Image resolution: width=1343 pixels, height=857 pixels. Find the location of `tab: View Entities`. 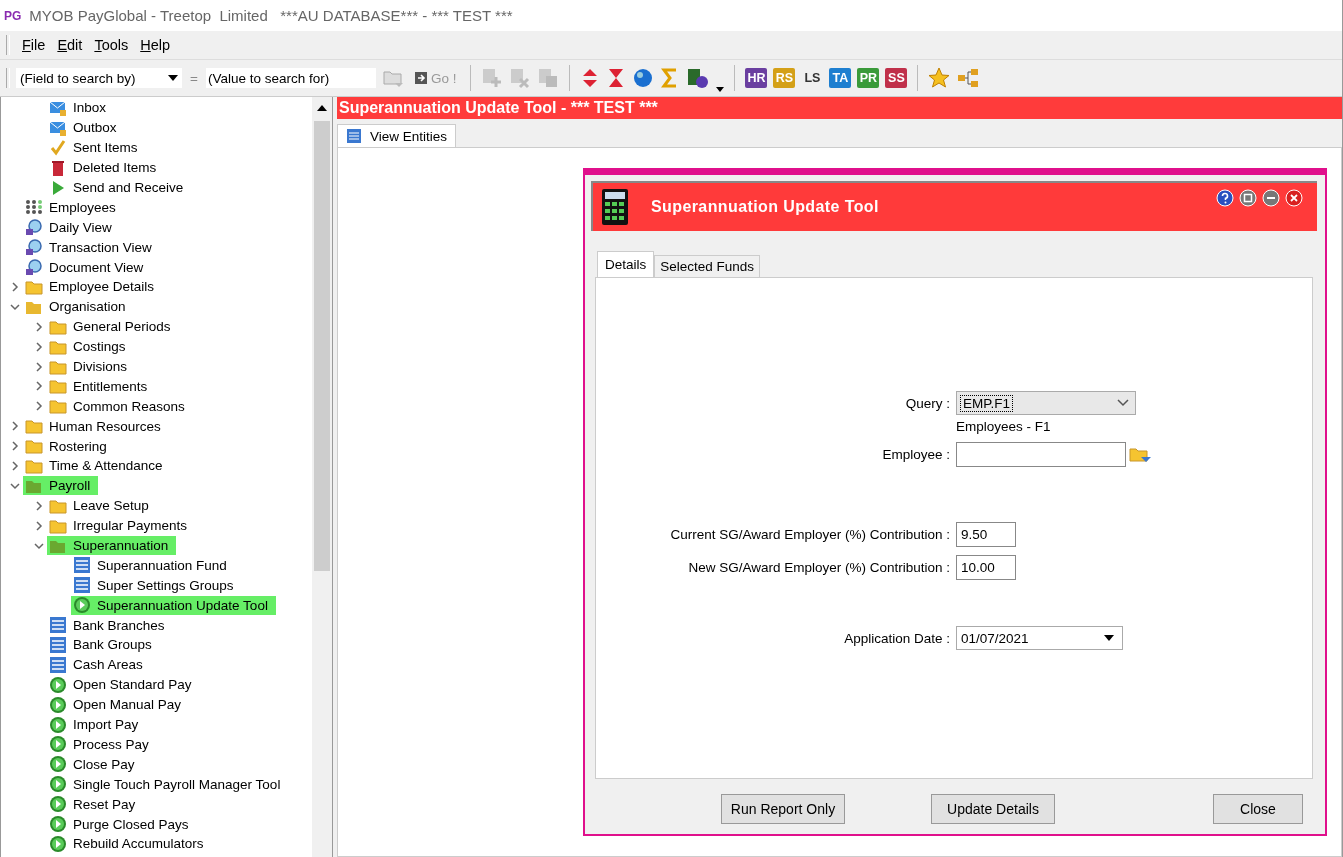

tab: View Entities is located at coordinates (397, 135).